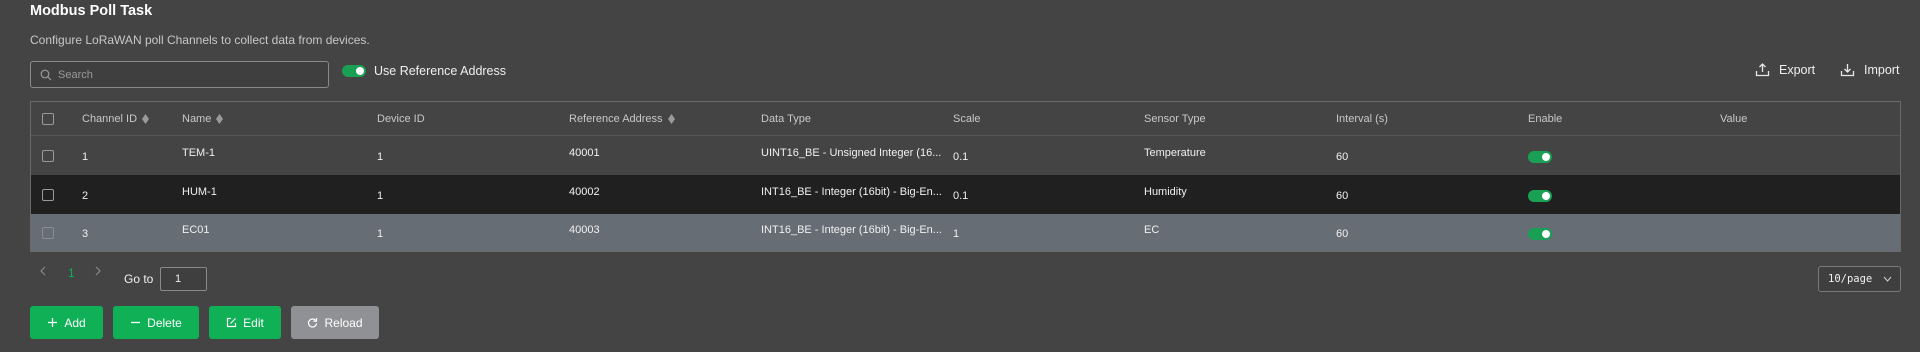 This screenshot has width=1920, height=352. I want to click on page-size-select: 10/page, so click(1859, 279).